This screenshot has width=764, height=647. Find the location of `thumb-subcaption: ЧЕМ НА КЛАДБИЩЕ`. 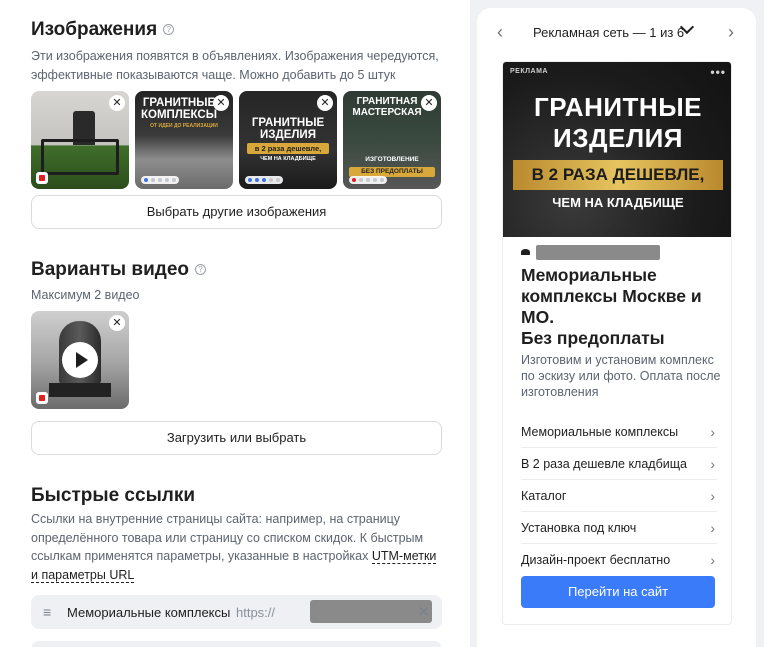

thumb-subcaption: ЧЕМ НА КЛАДБИЩЕ is located at coordinates (288, 159).